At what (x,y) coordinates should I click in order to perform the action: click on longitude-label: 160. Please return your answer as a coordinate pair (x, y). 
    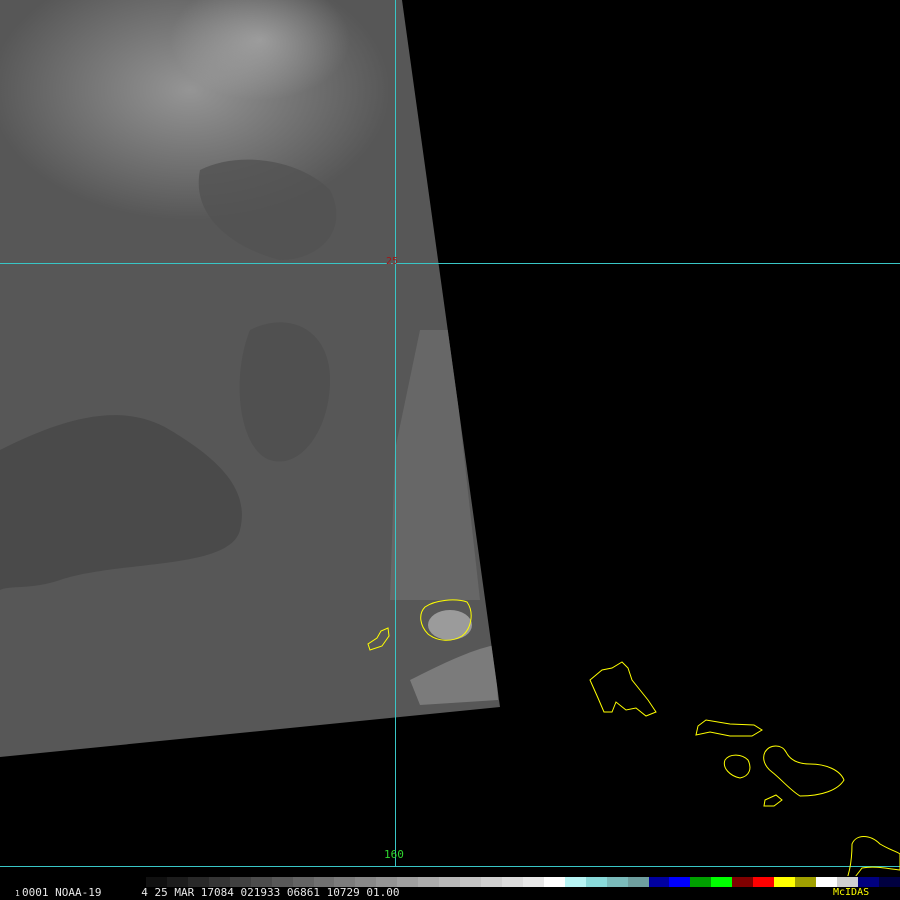
    Looking at the image, I should click on (394, 854).